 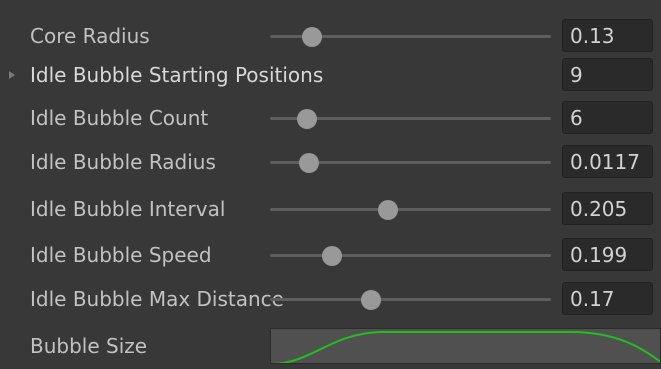 What do you see at coordinates (607, 254) in the screenshot?
I see `idle-bubble-speed-field: 0.199` at bounding box center [607, 254].